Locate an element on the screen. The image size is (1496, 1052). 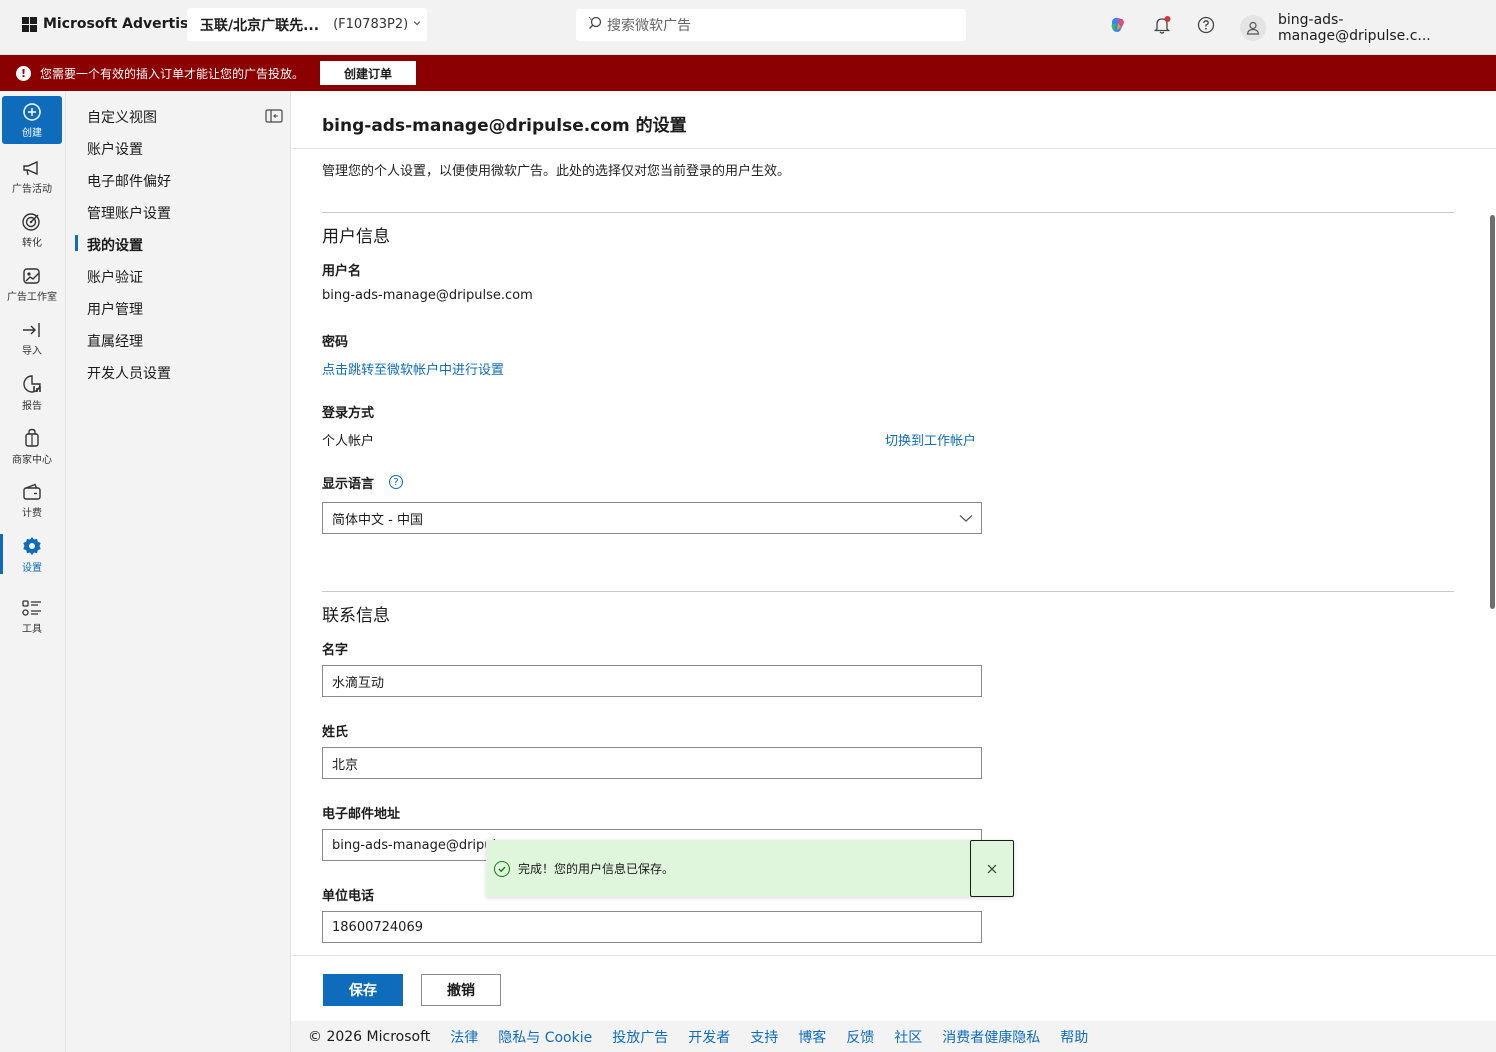
subnav-item-user-management: 用户管理 is located at coordinates (115, 309).